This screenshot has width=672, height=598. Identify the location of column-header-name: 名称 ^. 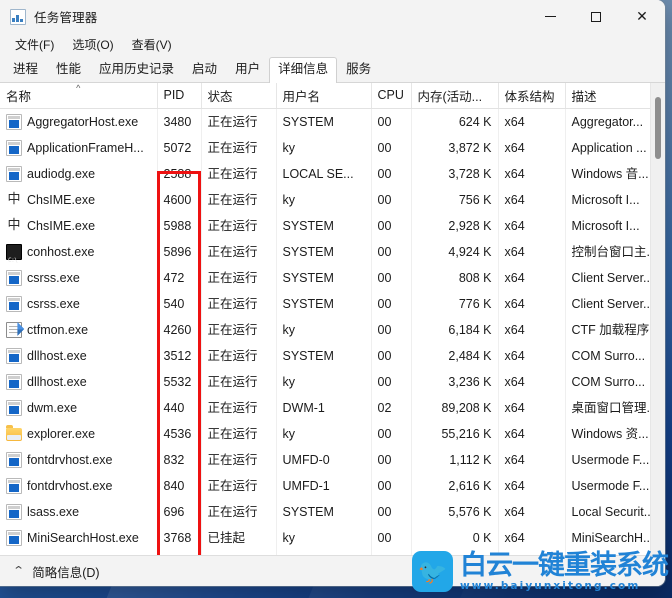
(79, 96).